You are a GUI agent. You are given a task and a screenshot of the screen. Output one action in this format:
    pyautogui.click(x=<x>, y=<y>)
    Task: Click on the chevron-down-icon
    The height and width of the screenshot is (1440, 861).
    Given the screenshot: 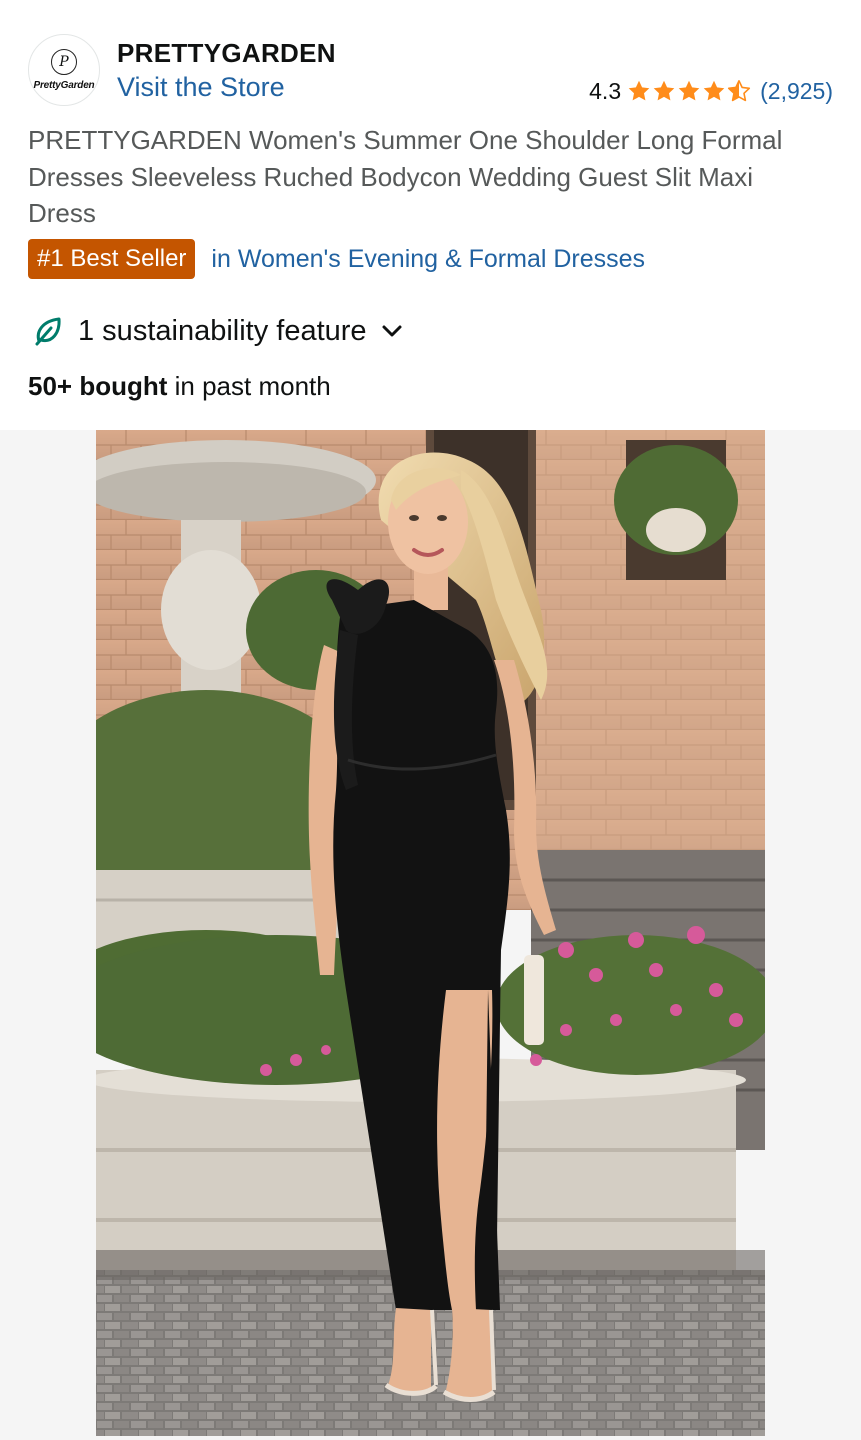 What is the action you would take?
    pyautogui.click(x=392, y=331)
    